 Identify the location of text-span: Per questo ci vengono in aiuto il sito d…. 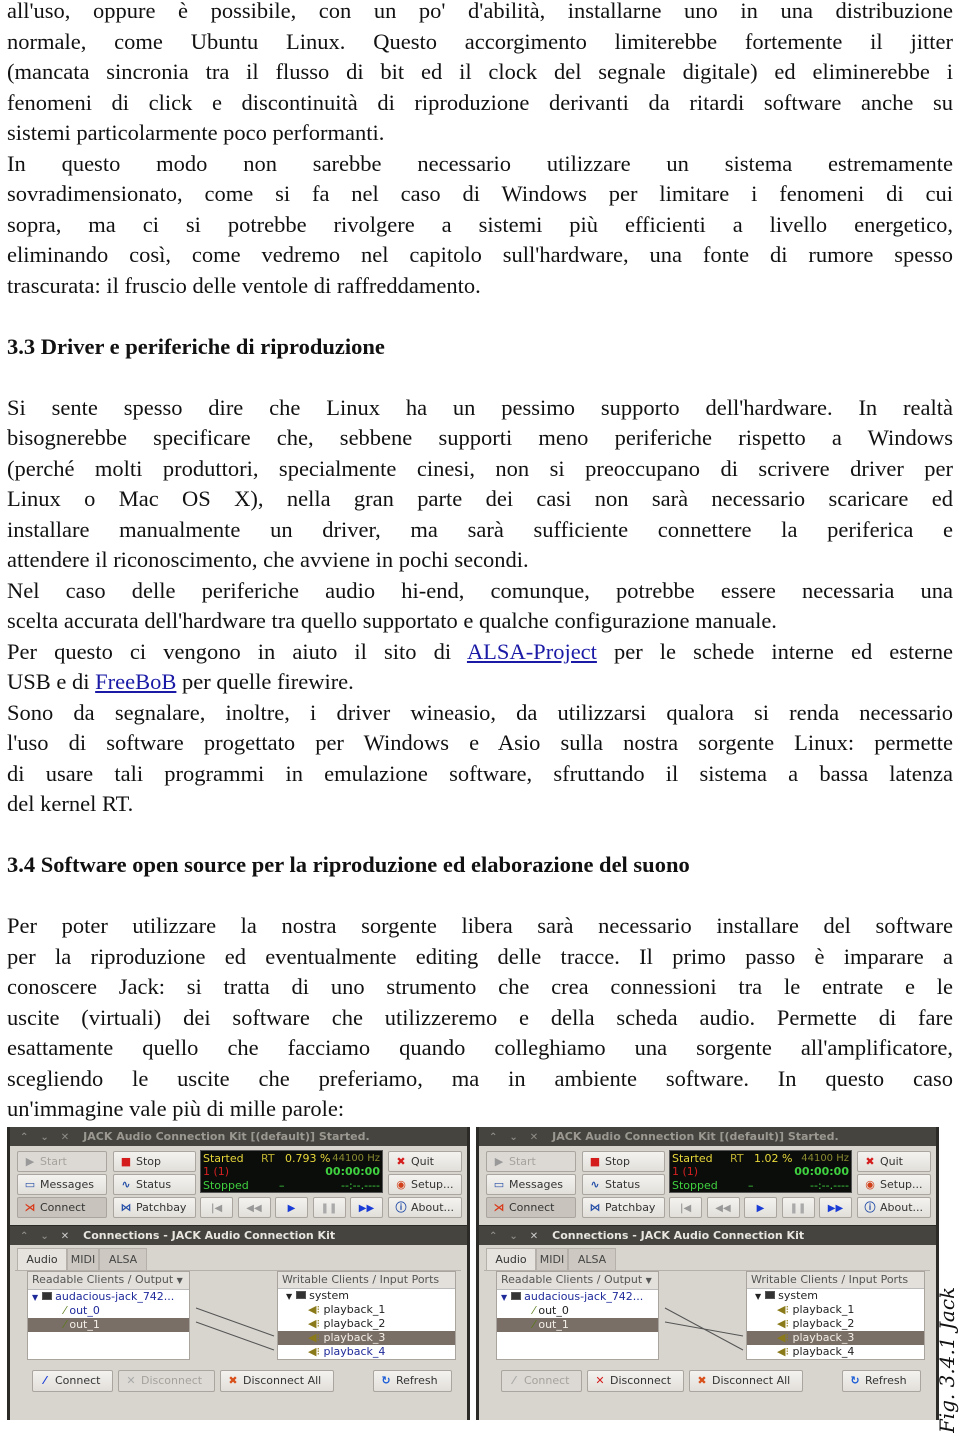
(237, 651).